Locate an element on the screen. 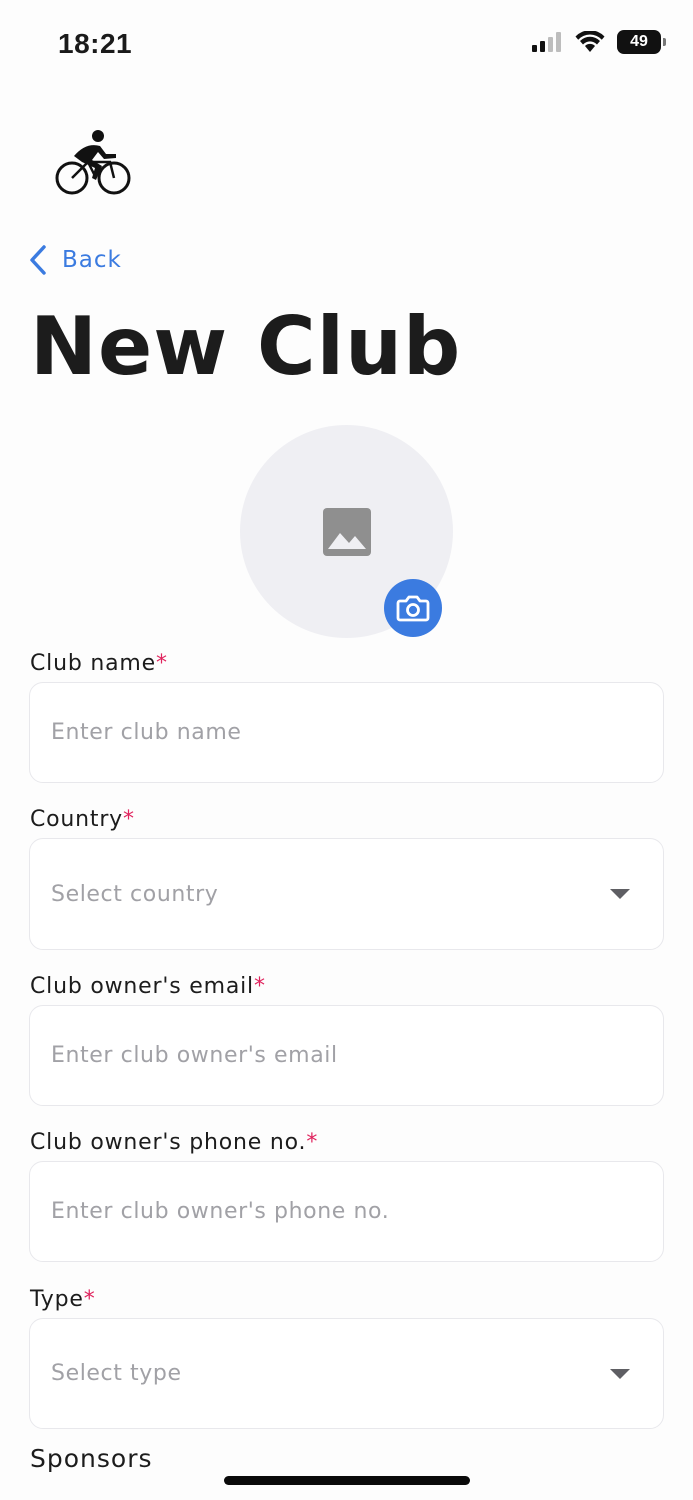  status-icons: 49 is located at coordinates (598, 42).